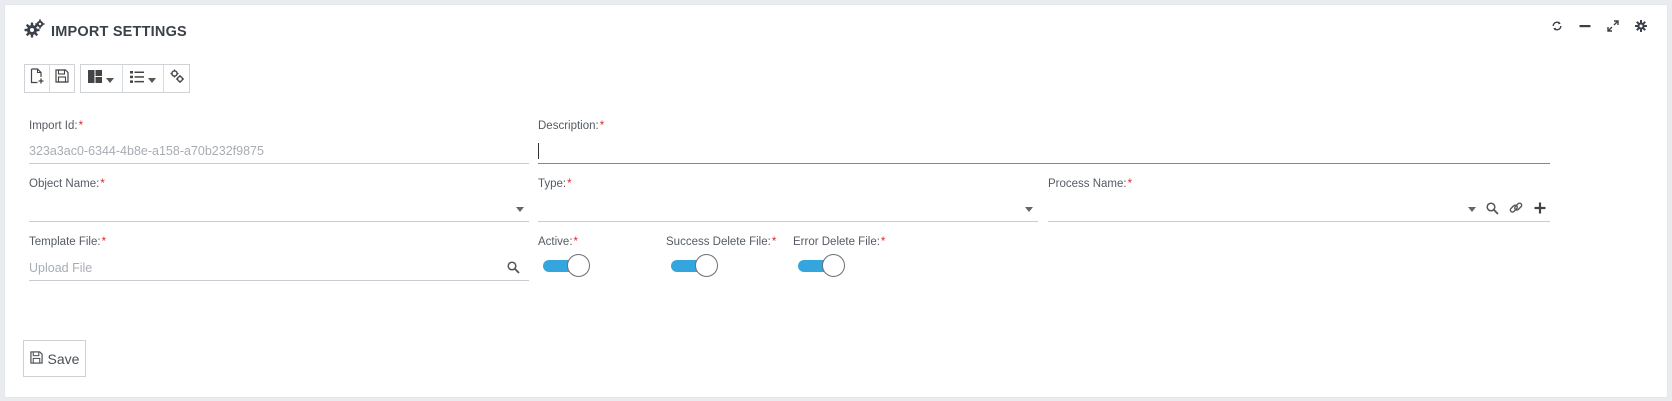 This screenshot has width=1672, height=401. I want to click on save-toolbar-button, so click(61, 78).